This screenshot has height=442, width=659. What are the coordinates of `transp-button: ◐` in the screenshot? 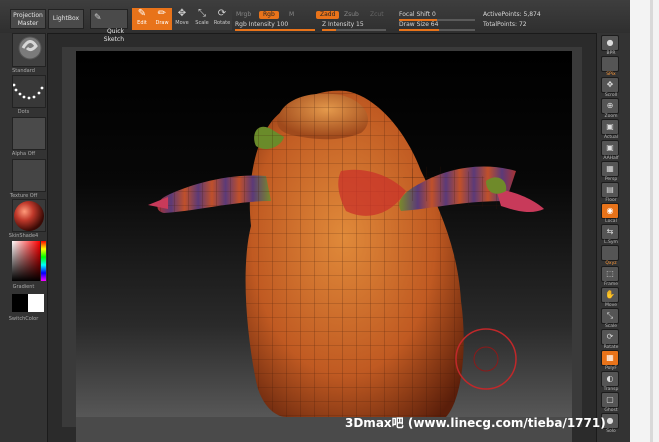 It's located at (610, 379).